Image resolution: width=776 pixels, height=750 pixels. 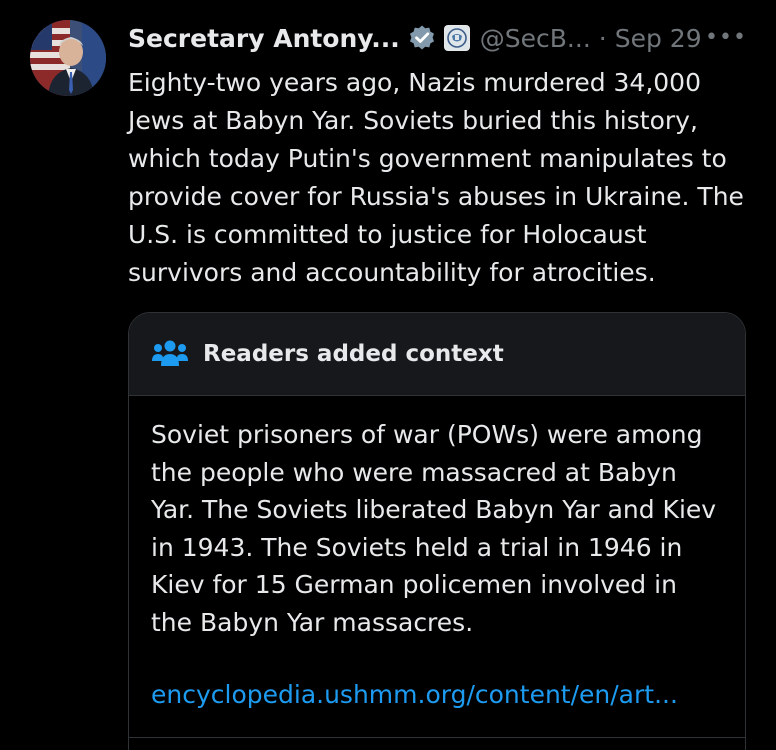 What do you see at coordinates (170, 354) in the screenshot?
I see `people-group-icon` at bounding box center [170, 354].